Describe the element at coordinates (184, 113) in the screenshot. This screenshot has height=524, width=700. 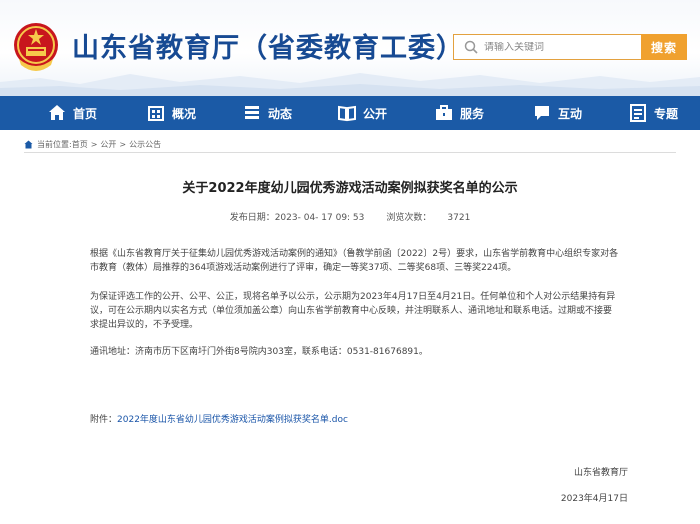
I see `nav-label-overview: 概况` at that location.